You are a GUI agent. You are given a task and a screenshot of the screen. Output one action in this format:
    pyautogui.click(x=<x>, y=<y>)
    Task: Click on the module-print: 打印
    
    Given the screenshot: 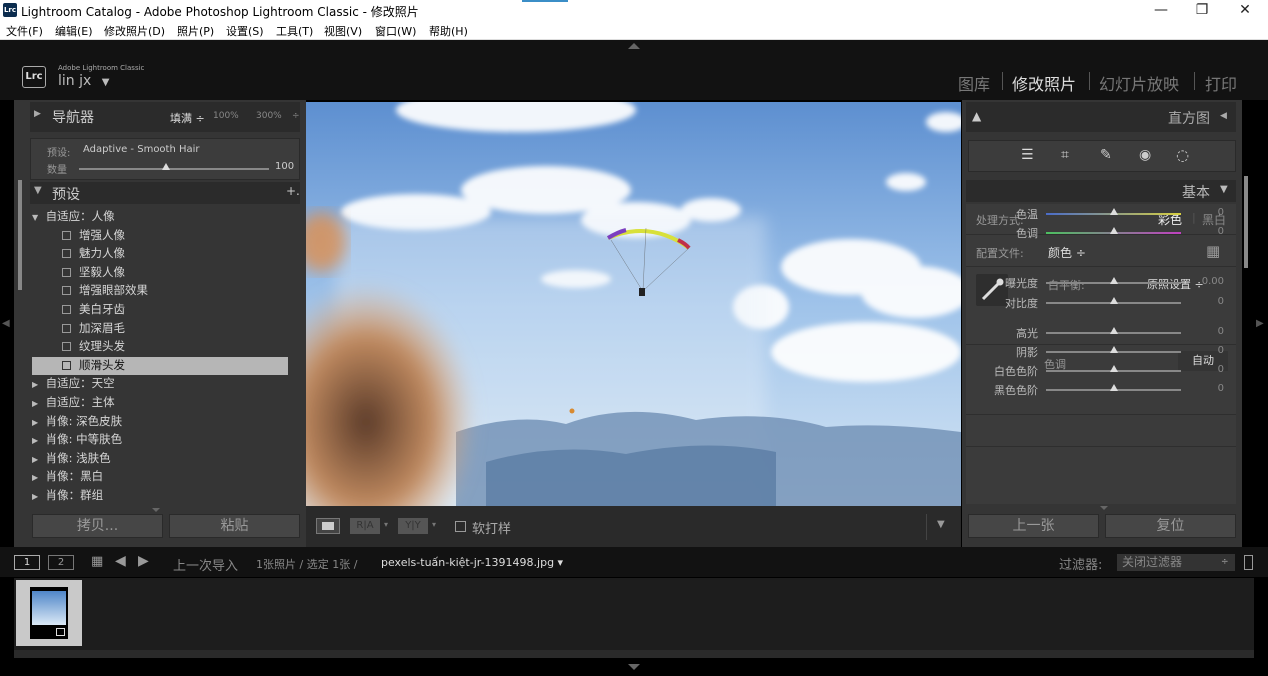 What is the action you would take?
    pyautogui.click(x=1221, y=83)
    